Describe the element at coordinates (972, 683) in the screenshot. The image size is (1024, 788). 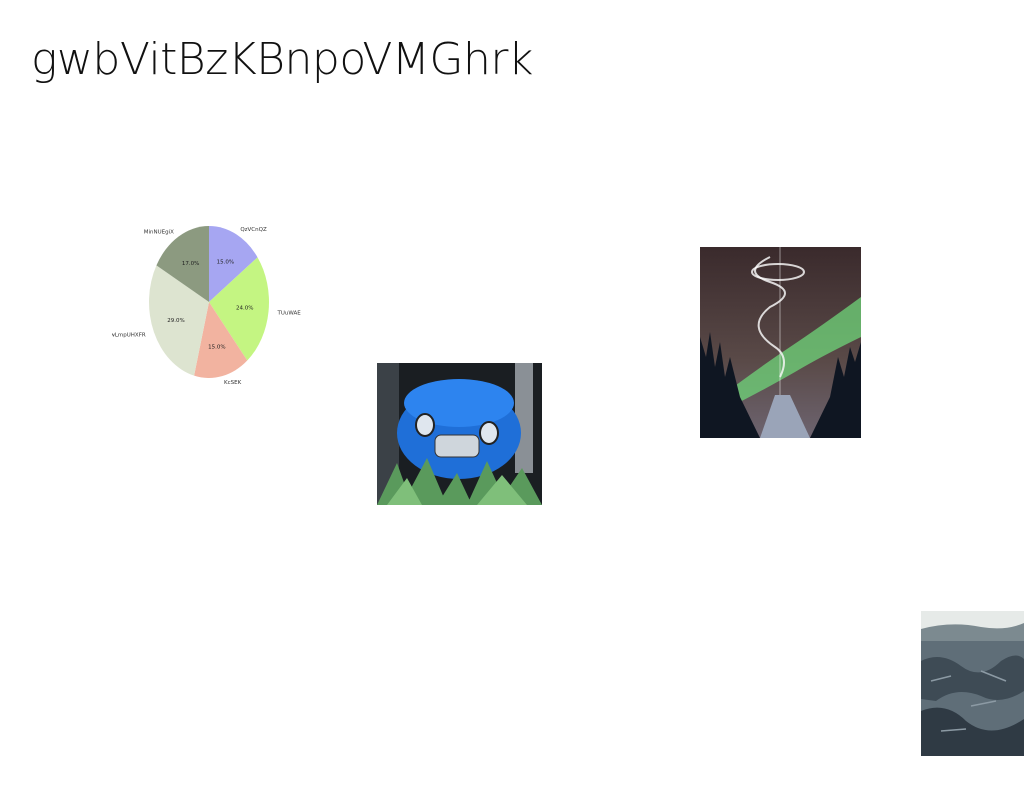
I see `rocks-photo` at that location.